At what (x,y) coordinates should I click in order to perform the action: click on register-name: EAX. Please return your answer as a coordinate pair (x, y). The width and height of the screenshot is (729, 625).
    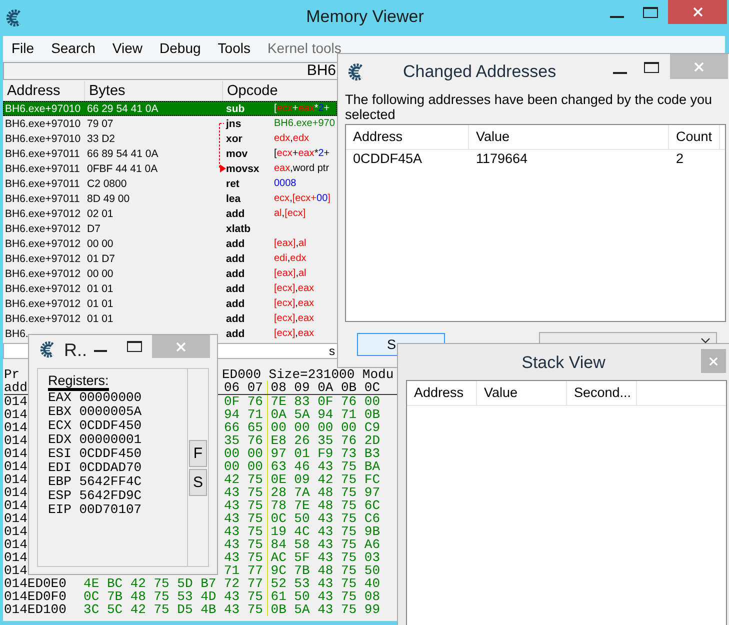
    Looking at the image, I should click on (60, 397).